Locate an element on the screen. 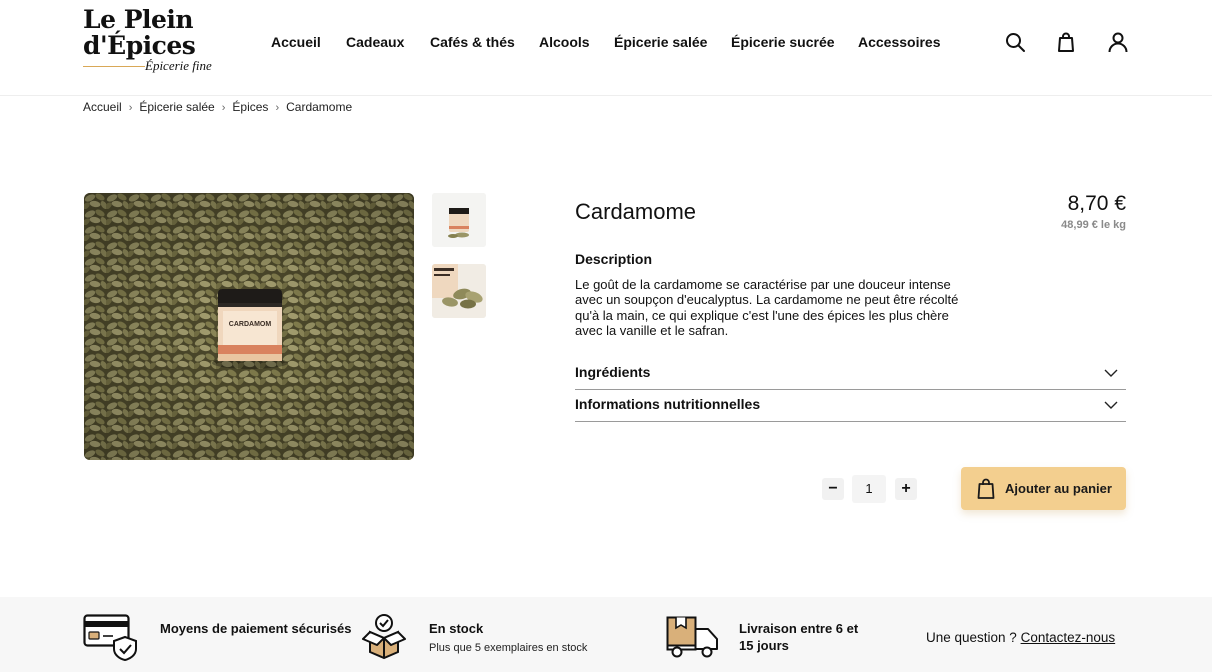  pods-closeup-thumbnail-image is located at coordinates (459, 291).